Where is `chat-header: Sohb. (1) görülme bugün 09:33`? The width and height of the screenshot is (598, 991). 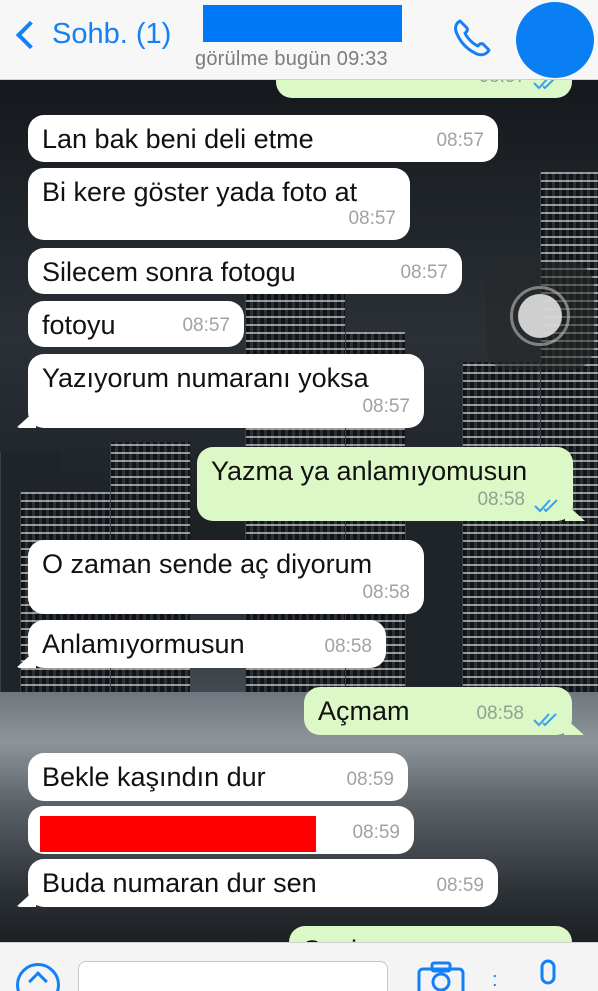
chat-header: Sohb. (1) görülme bugün 09:33 is located at coordinates (299, 40).